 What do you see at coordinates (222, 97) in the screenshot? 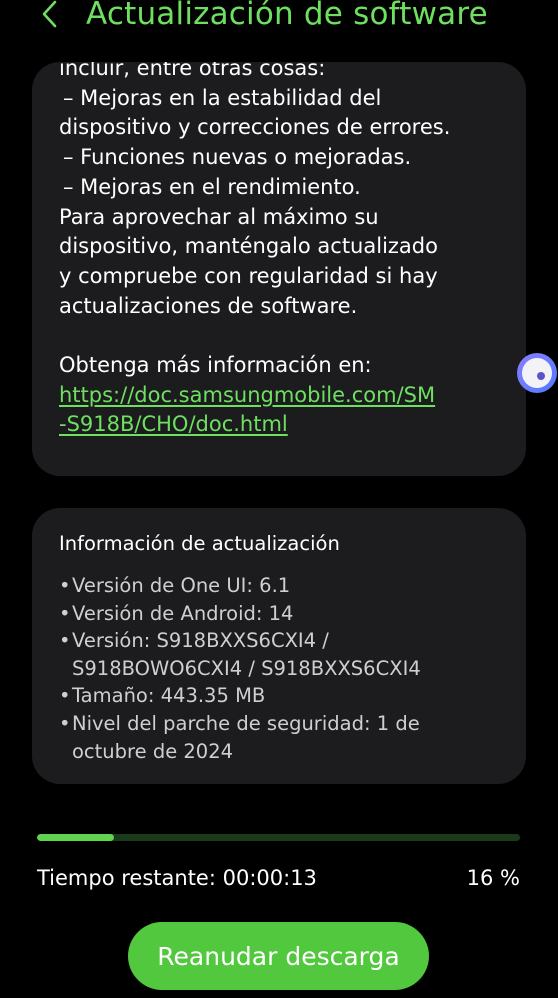
I see `notes-line: – Mejoras en la estabilidad del` at bounding box center [222, 97].